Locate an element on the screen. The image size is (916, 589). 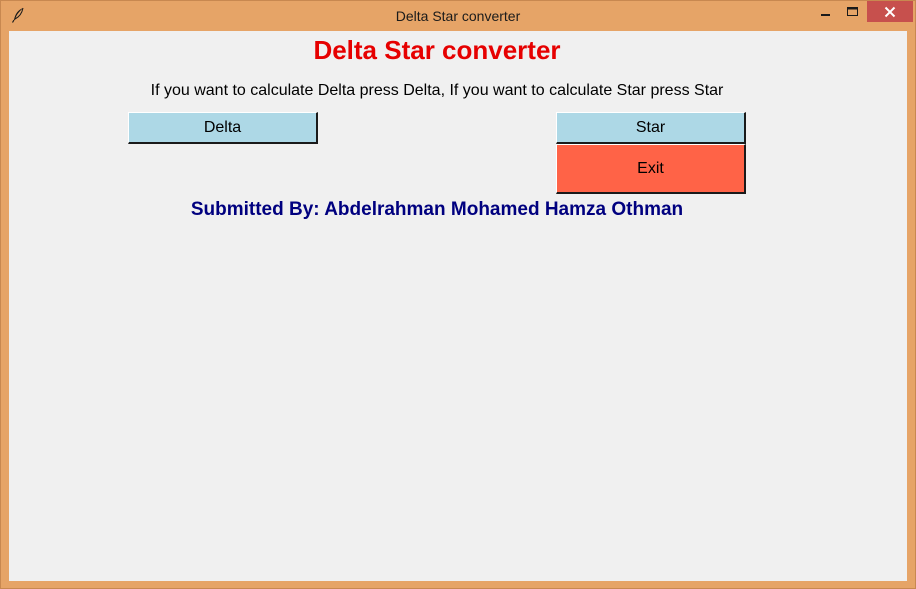
maximize-button is located at coordinates (852, 11).